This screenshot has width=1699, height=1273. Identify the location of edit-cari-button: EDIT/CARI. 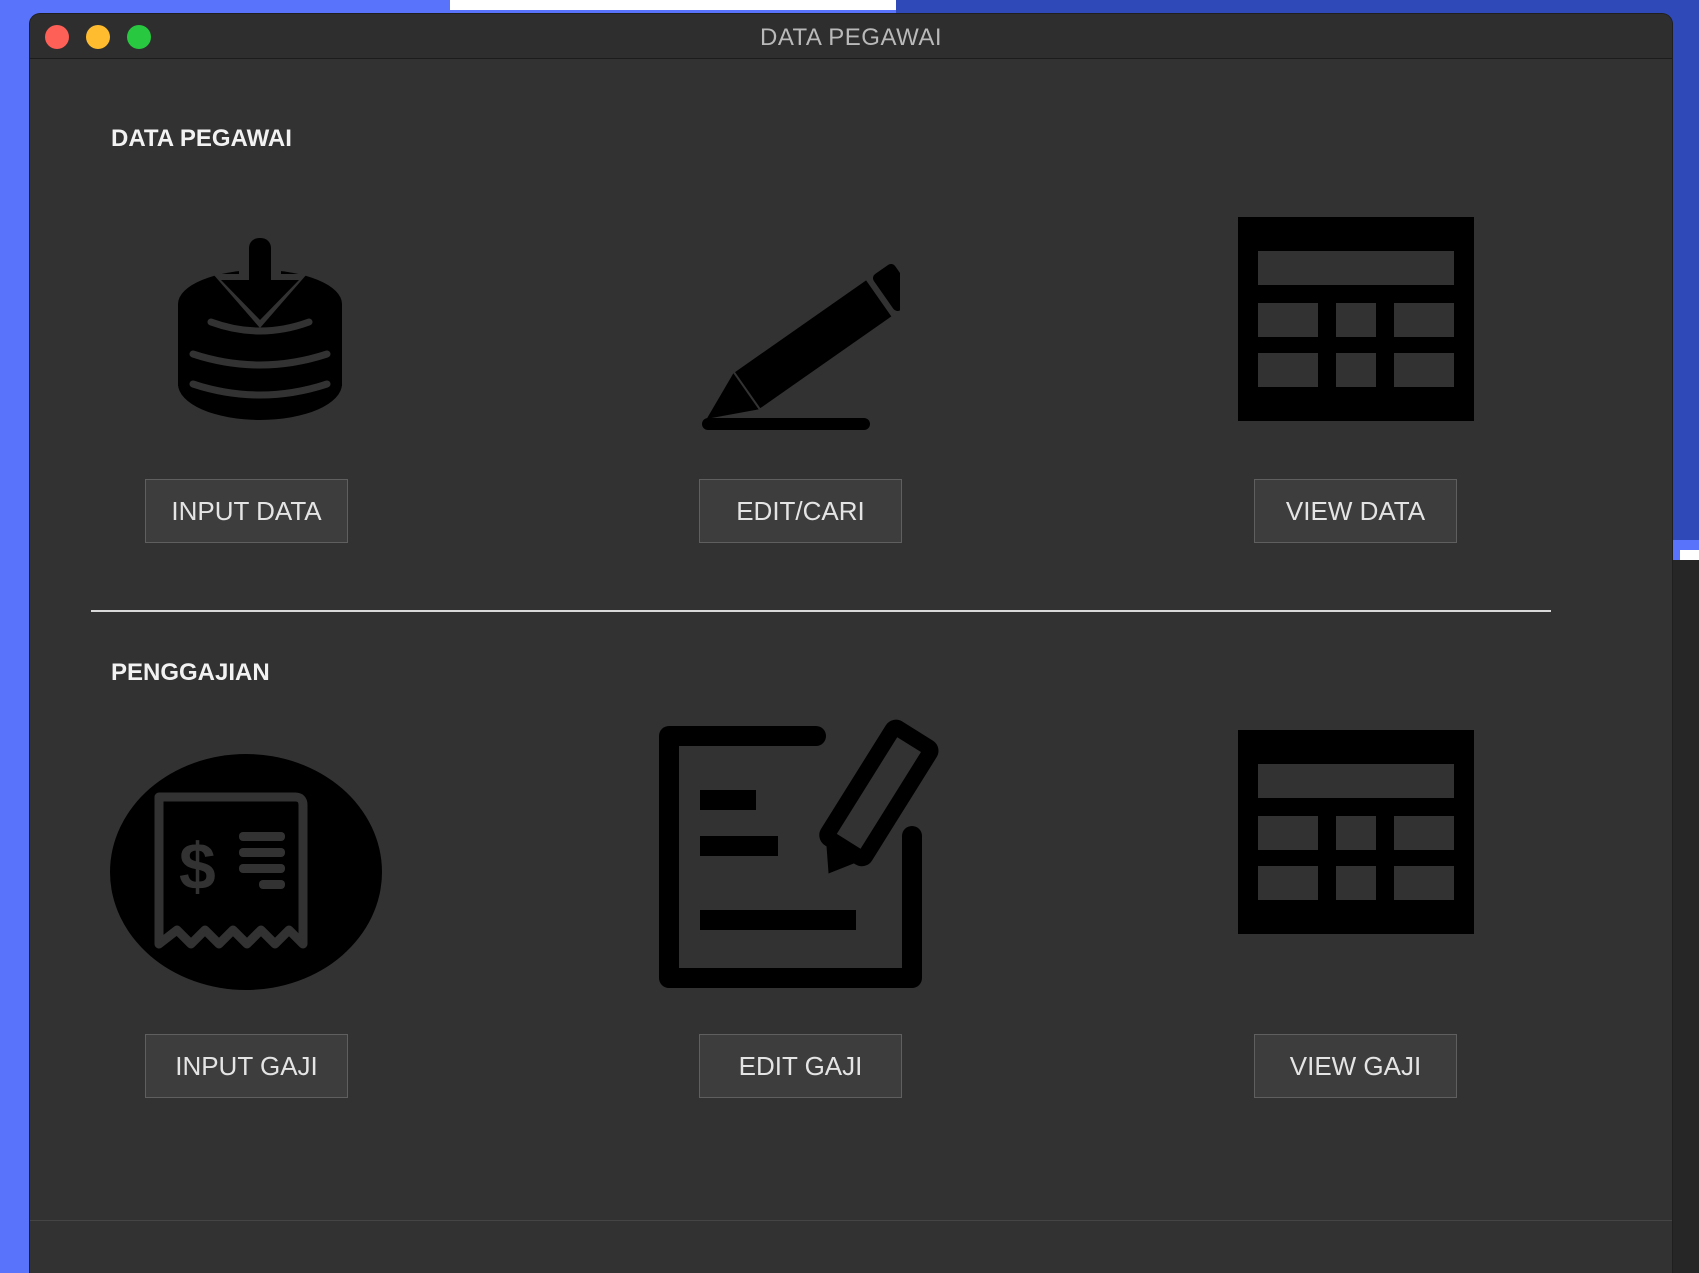
(800, 511).